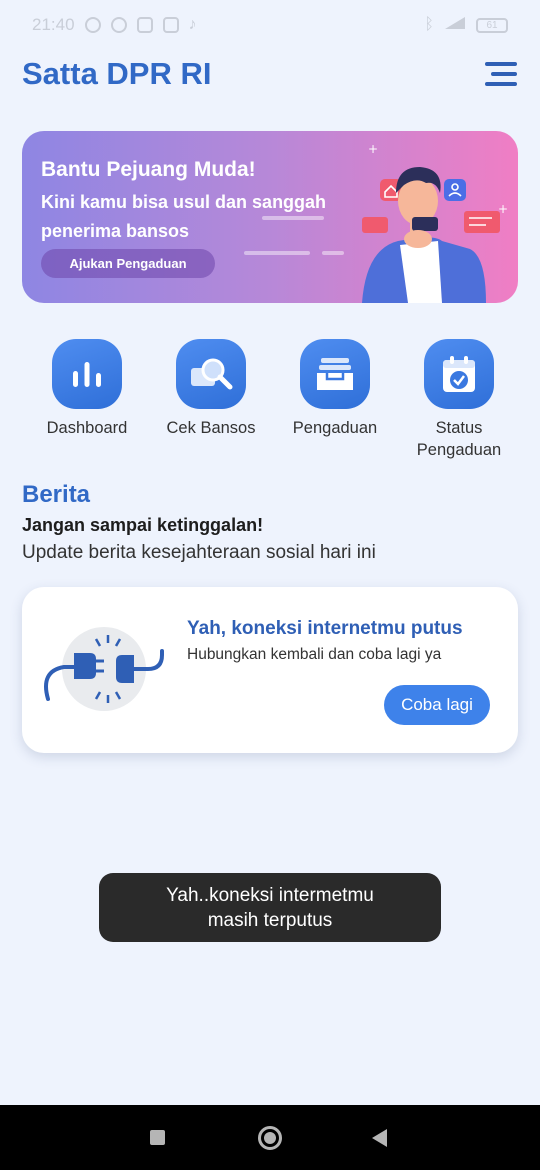 This screenshot has width=540, height=1170. I want to click on home-icon, so click(270, 1138).